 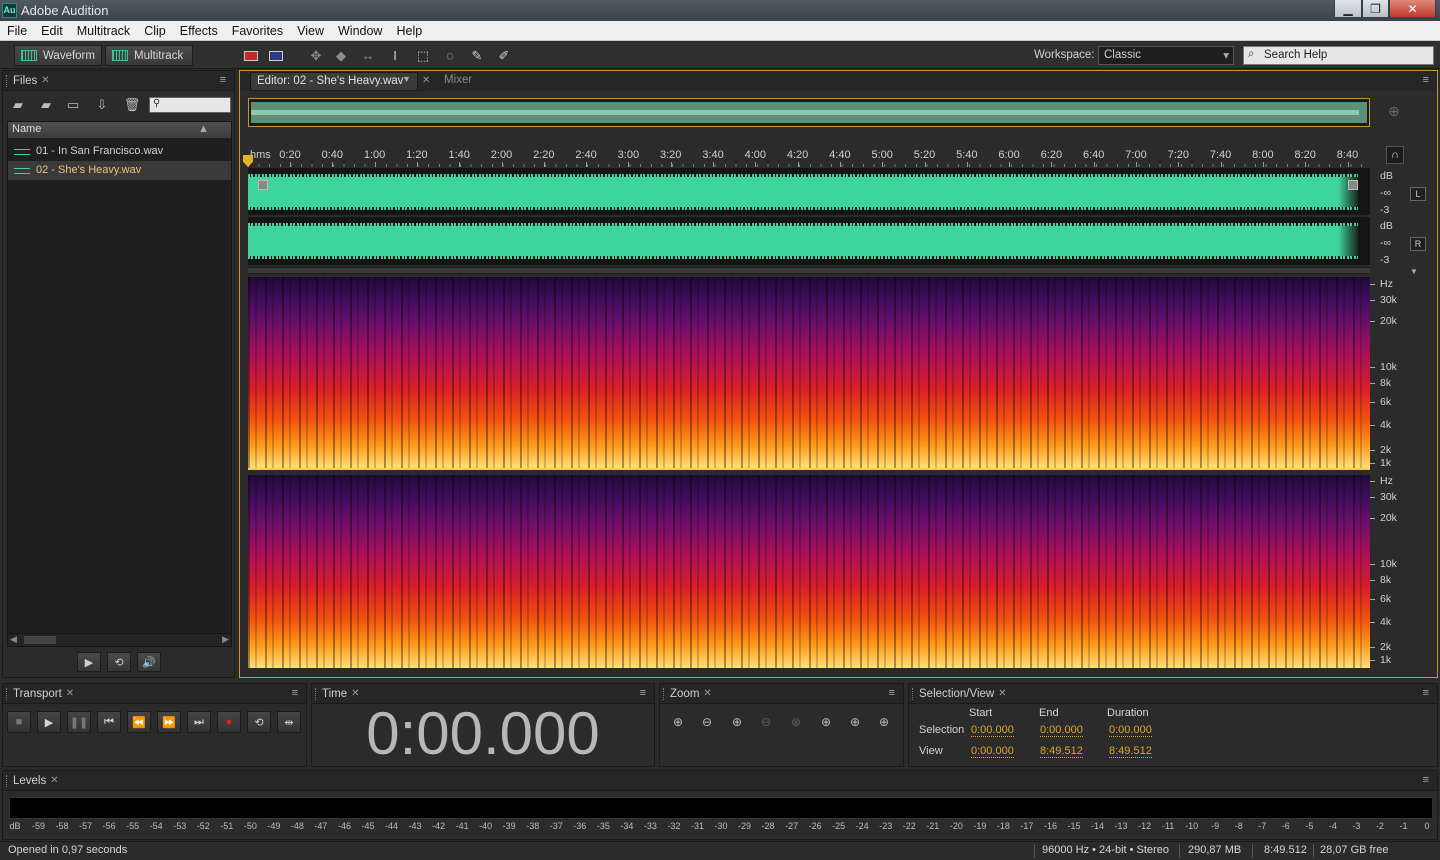 What do you see at coordinates (109, 722) in the screenshot?
I see `go-to-previous-button: ⏮` at bounding box center [109, 722].